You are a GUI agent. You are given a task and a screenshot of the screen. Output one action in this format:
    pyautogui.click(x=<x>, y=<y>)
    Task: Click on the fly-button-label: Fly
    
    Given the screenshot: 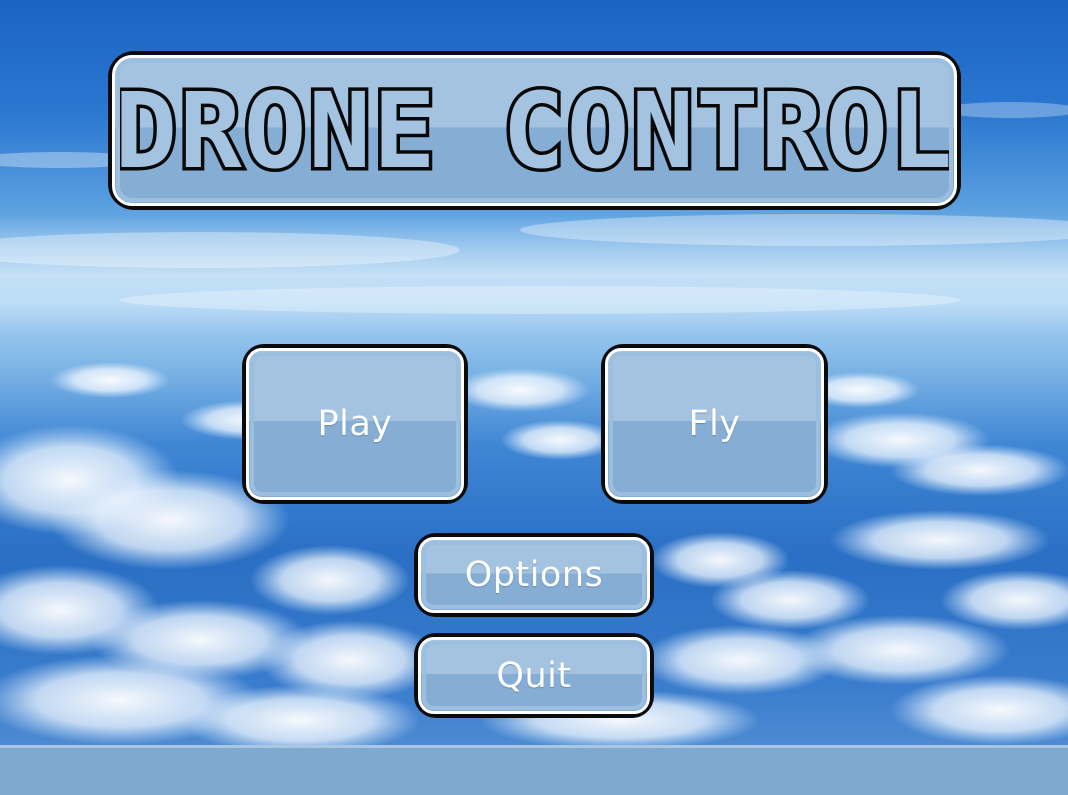 What is the action you would take?
    pyautogui.click(x=714, y=424)
    